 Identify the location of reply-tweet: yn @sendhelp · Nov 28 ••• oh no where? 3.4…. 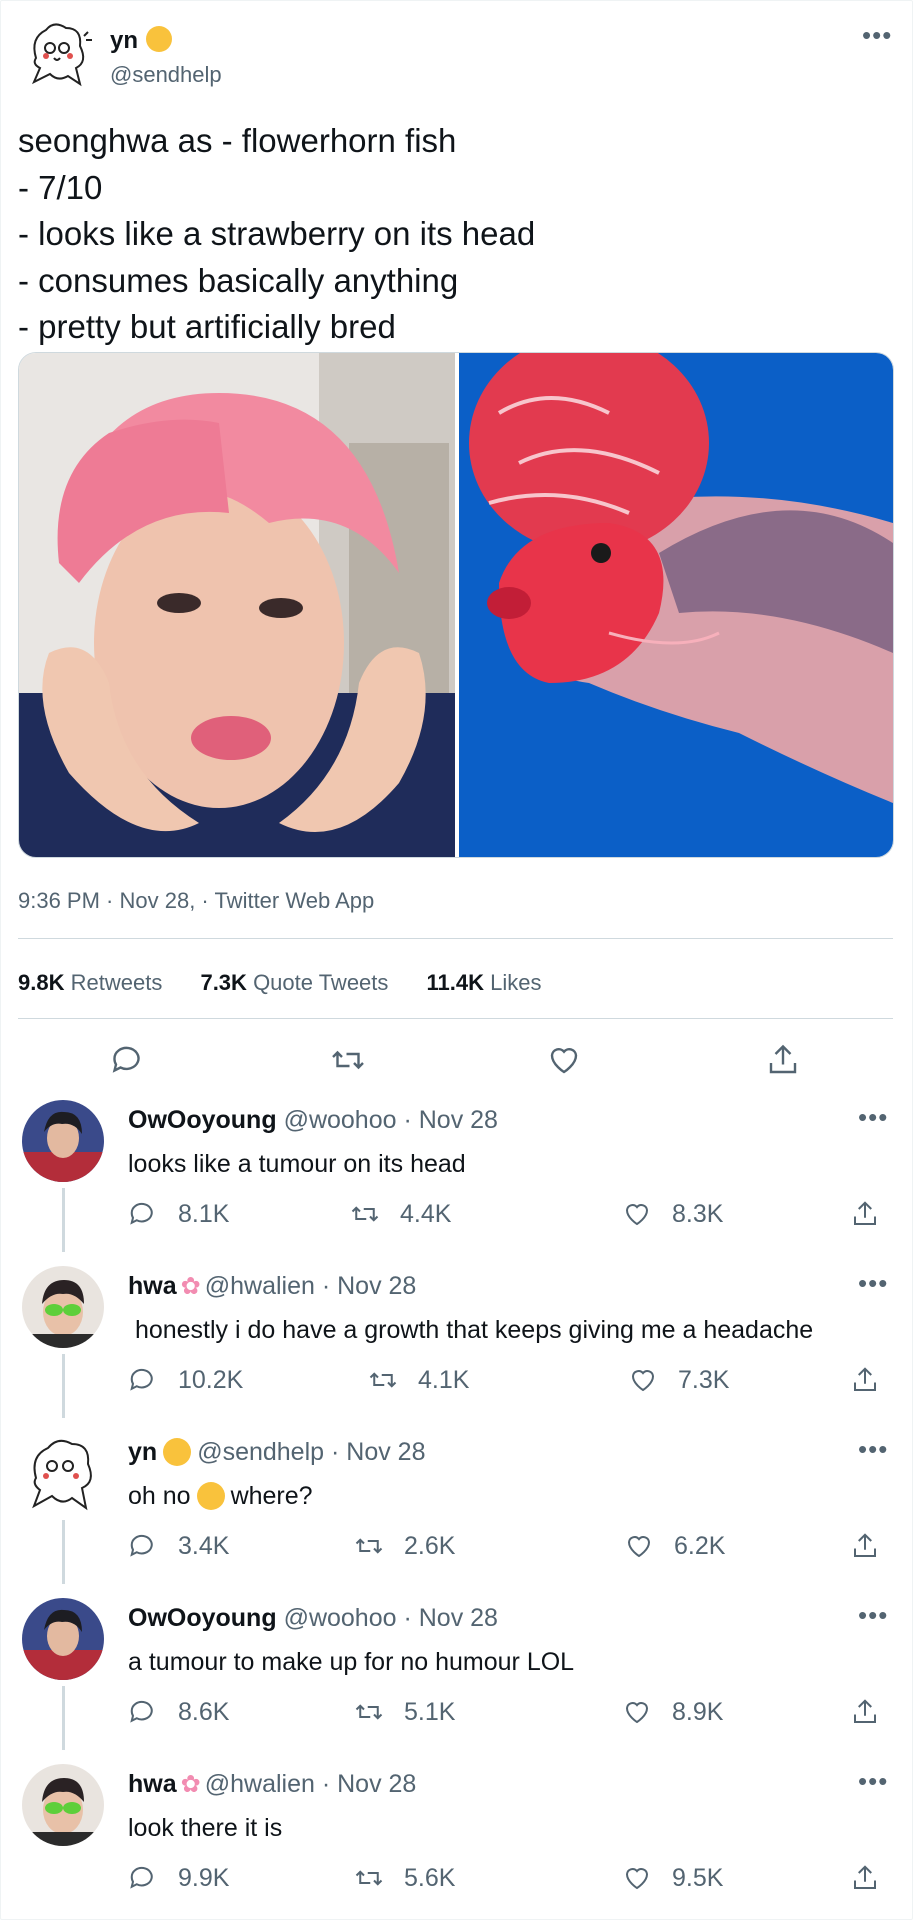
(456, 1510).